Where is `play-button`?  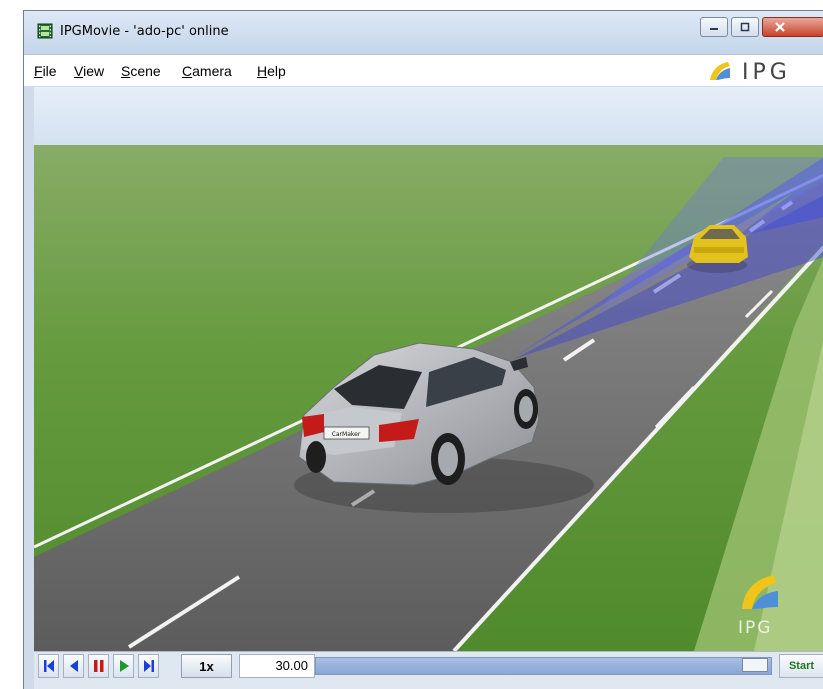 play-button is located at coordinates (123, 666).